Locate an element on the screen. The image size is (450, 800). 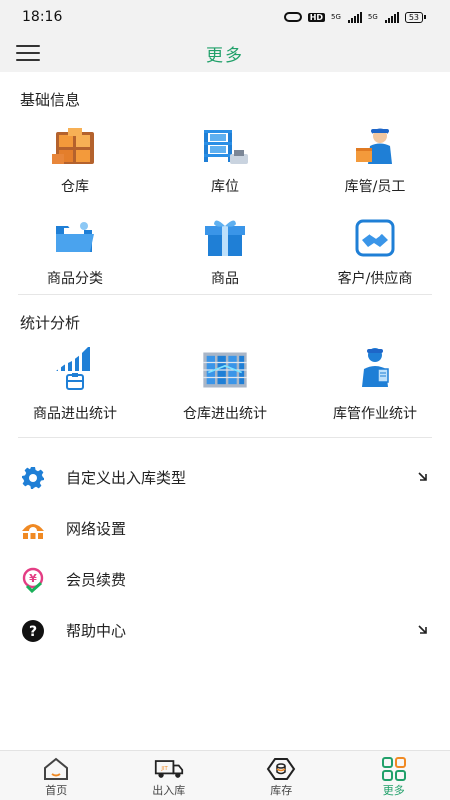
nav-home: 首页 is located at coordinates (56, 775).